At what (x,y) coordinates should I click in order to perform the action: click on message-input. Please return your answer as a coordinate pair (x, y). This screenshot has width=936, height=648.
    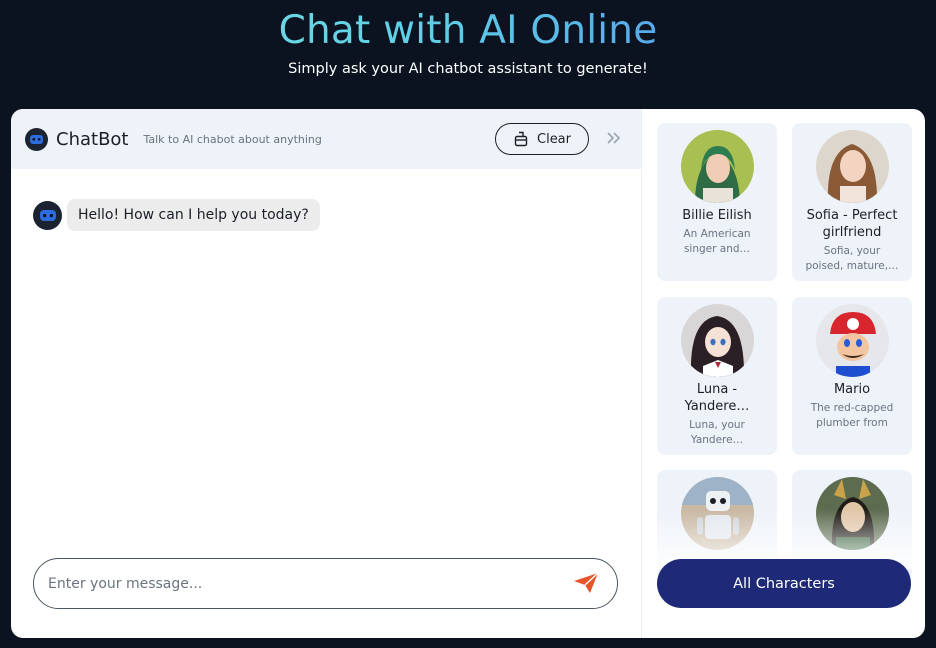
    Looking at the image, I should click on (298, 584).